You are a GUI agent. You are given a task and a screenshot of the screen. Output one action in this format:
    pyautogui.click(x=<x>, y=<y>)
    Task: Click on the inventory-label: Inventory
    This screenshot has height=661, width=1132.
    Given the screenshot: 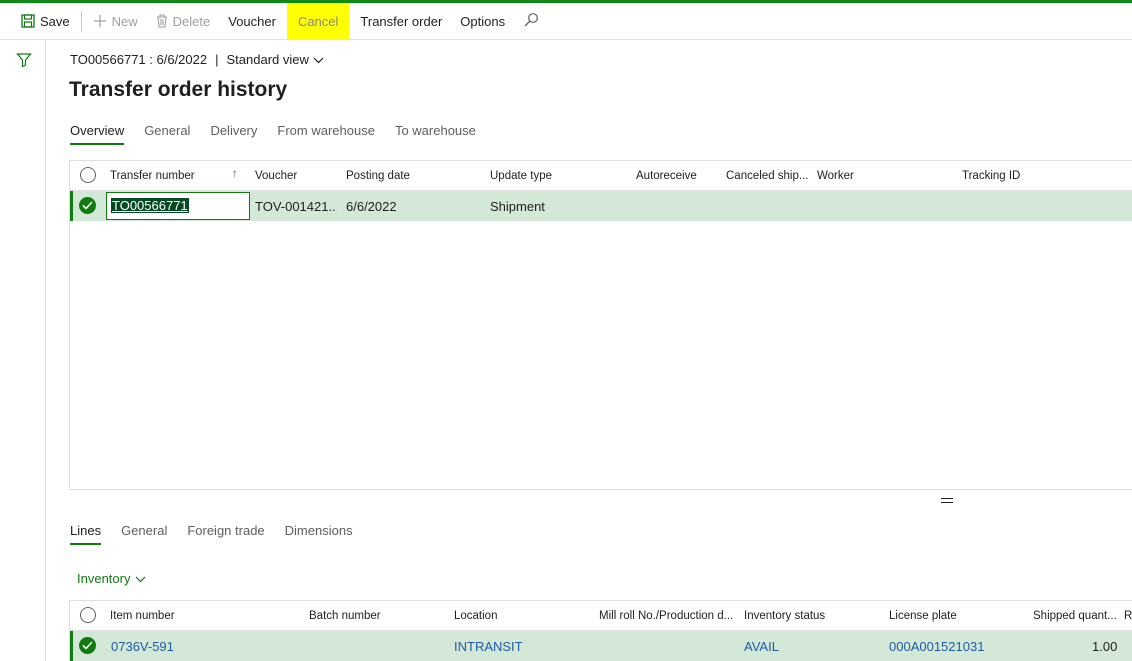 What is the action you would take?
    pyautogui.click(x=104, y=578)
    